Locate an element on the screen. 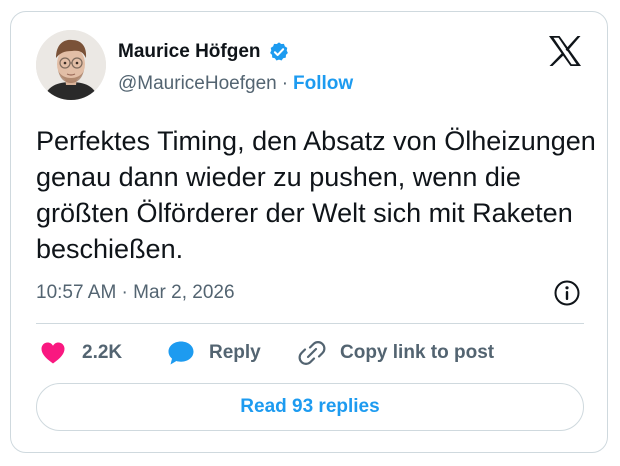  read-replies-button: Read 93 replies is located at coordinates (310, 407).